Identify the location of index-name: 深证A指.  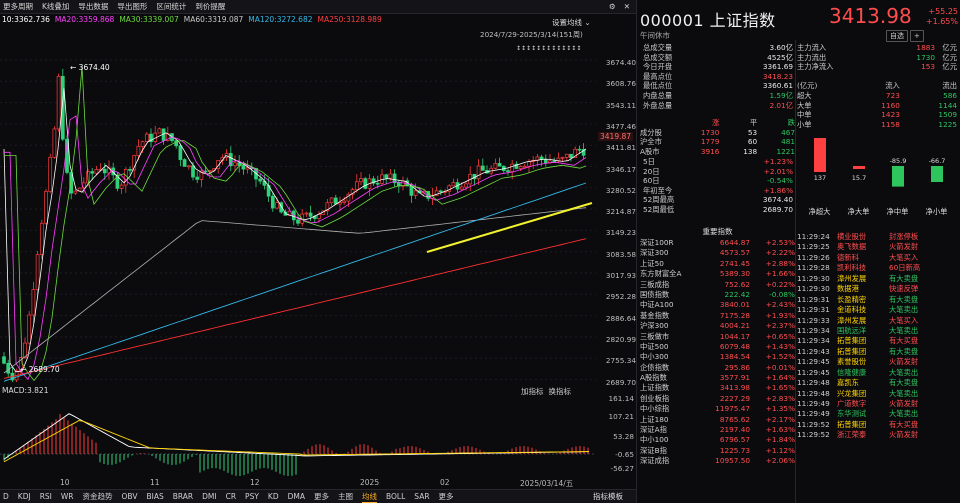
(653, 430).